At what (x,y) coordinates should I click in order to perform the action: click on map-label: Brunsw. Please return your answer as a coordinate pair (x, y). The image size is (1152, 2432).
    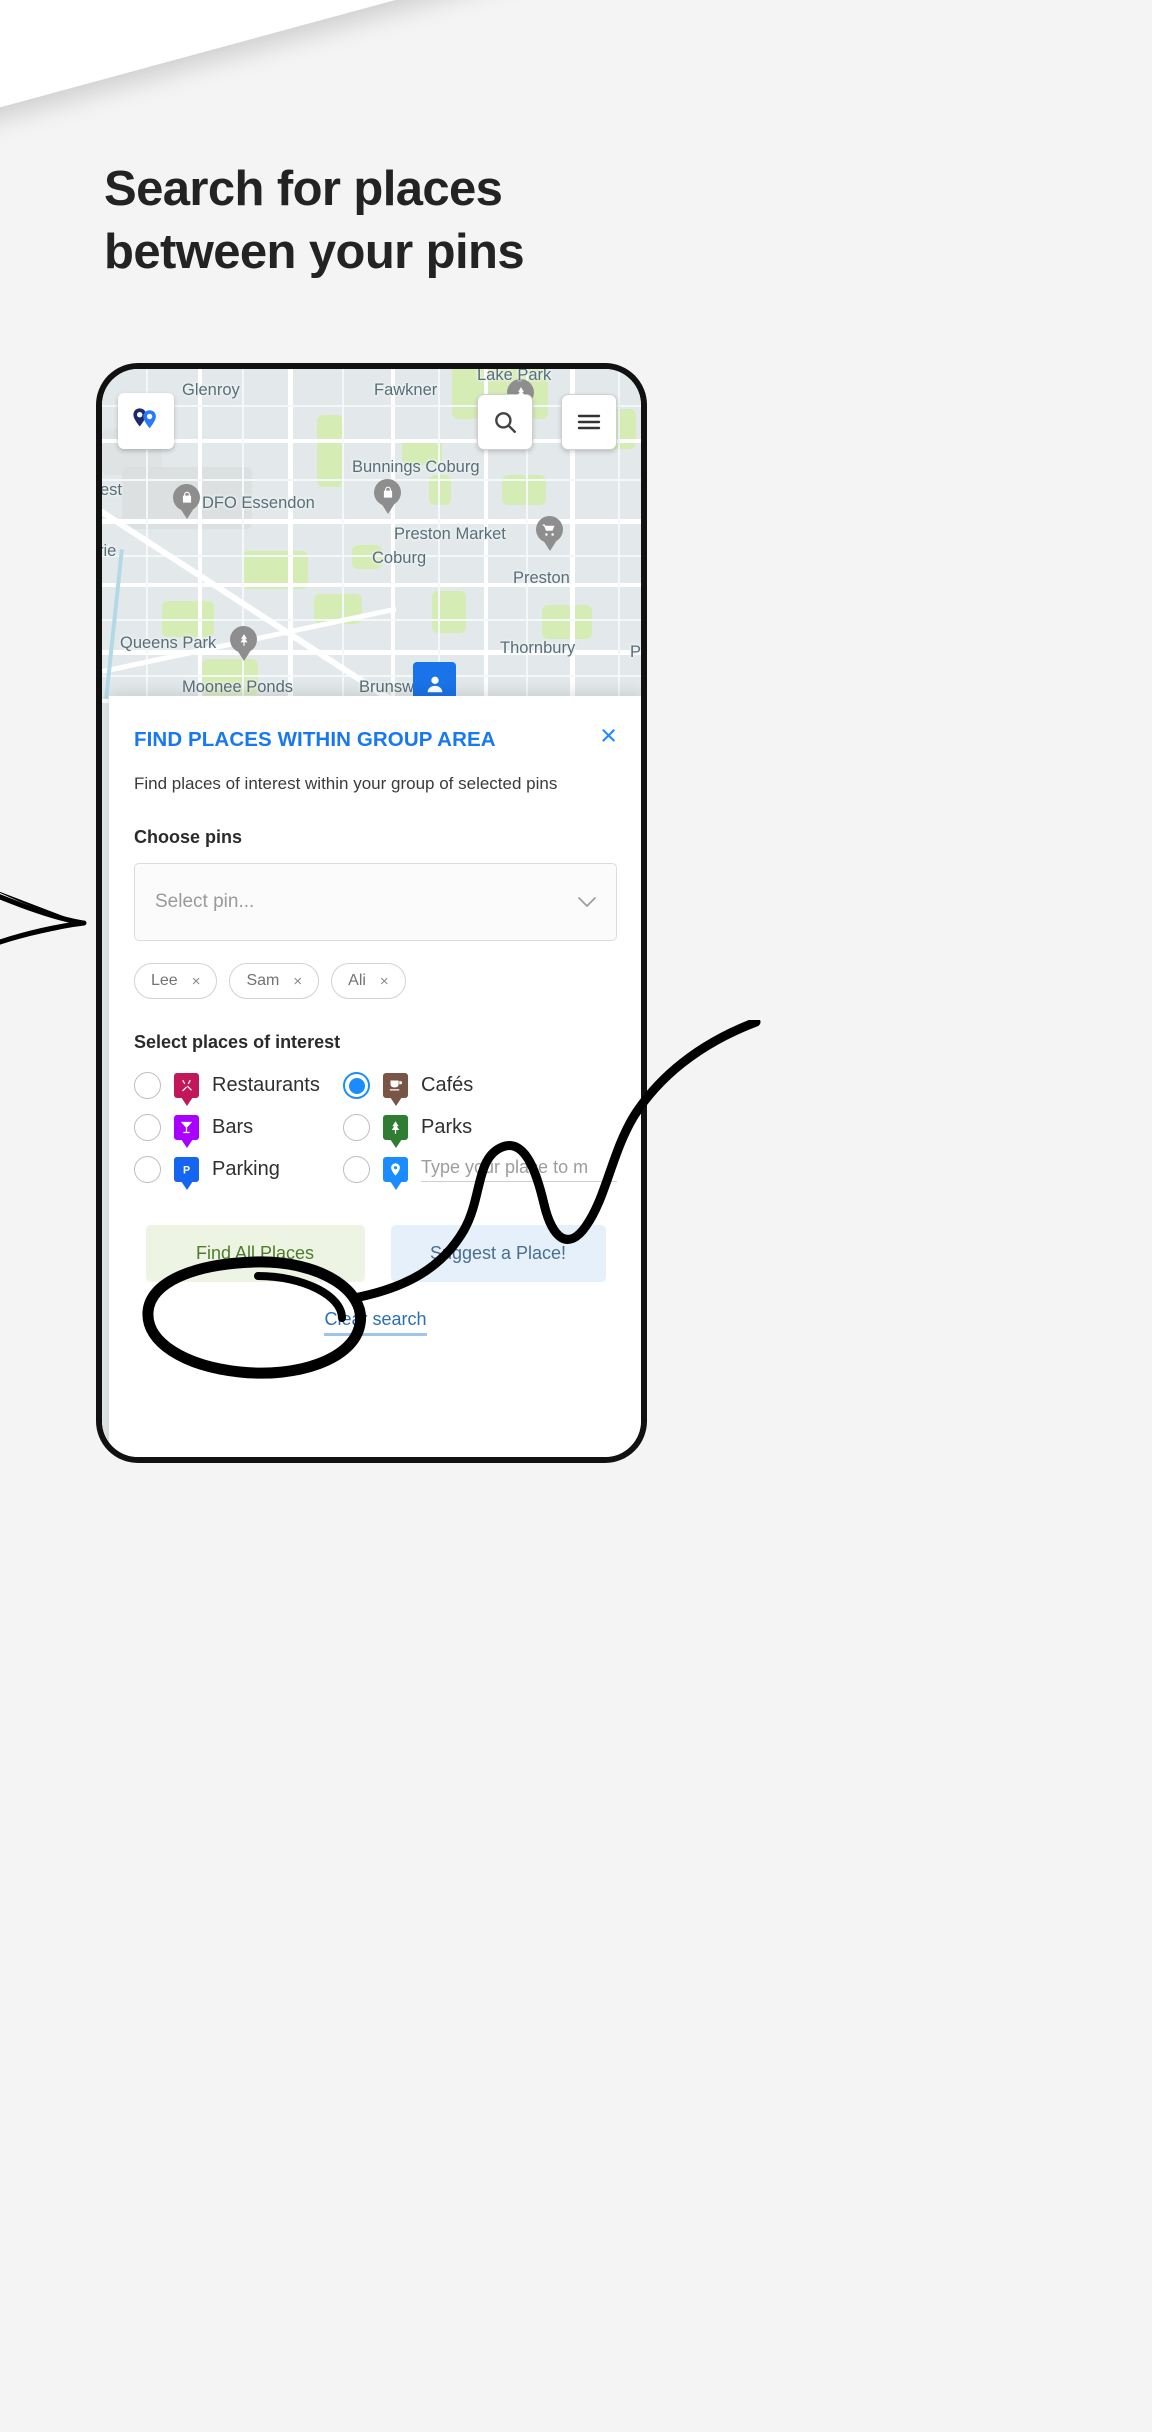
    Looking at the image, I should click on (387, 687).